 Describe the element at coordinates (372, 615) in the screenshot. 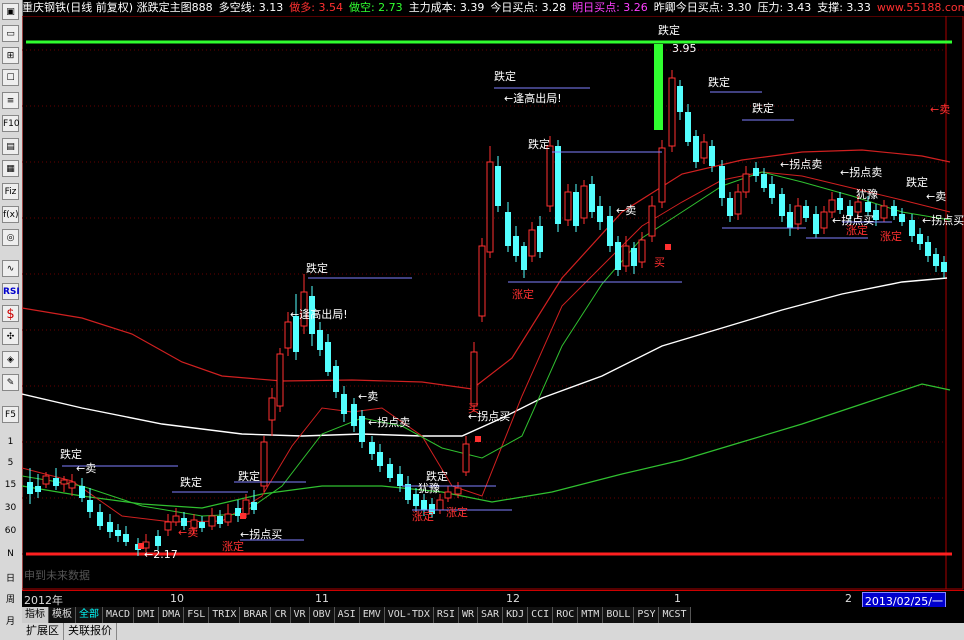

I see `indicator-tab: EMV` at that location.